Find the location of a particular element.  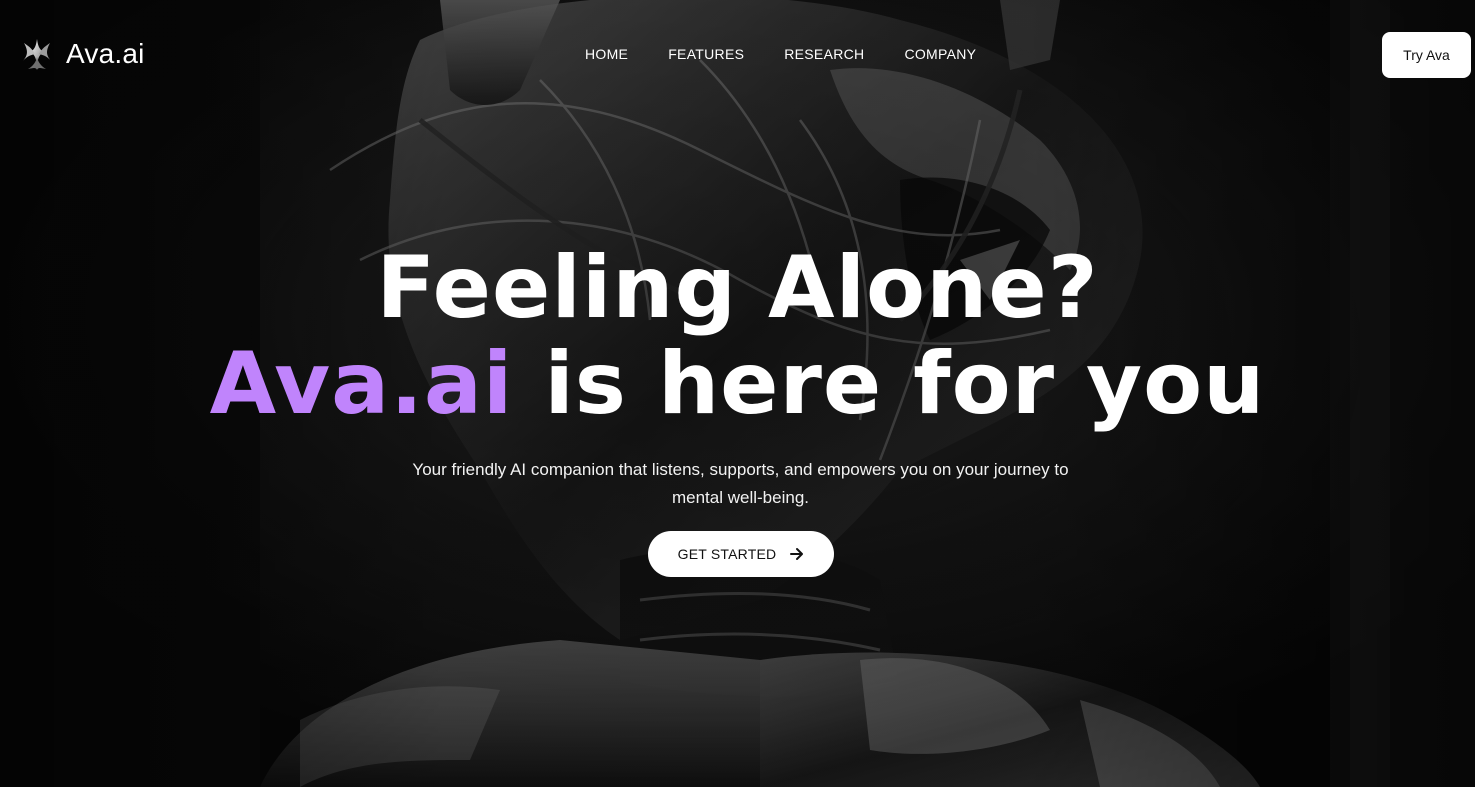

brand-name: Ava.ai is located at coordinates (105, 53).